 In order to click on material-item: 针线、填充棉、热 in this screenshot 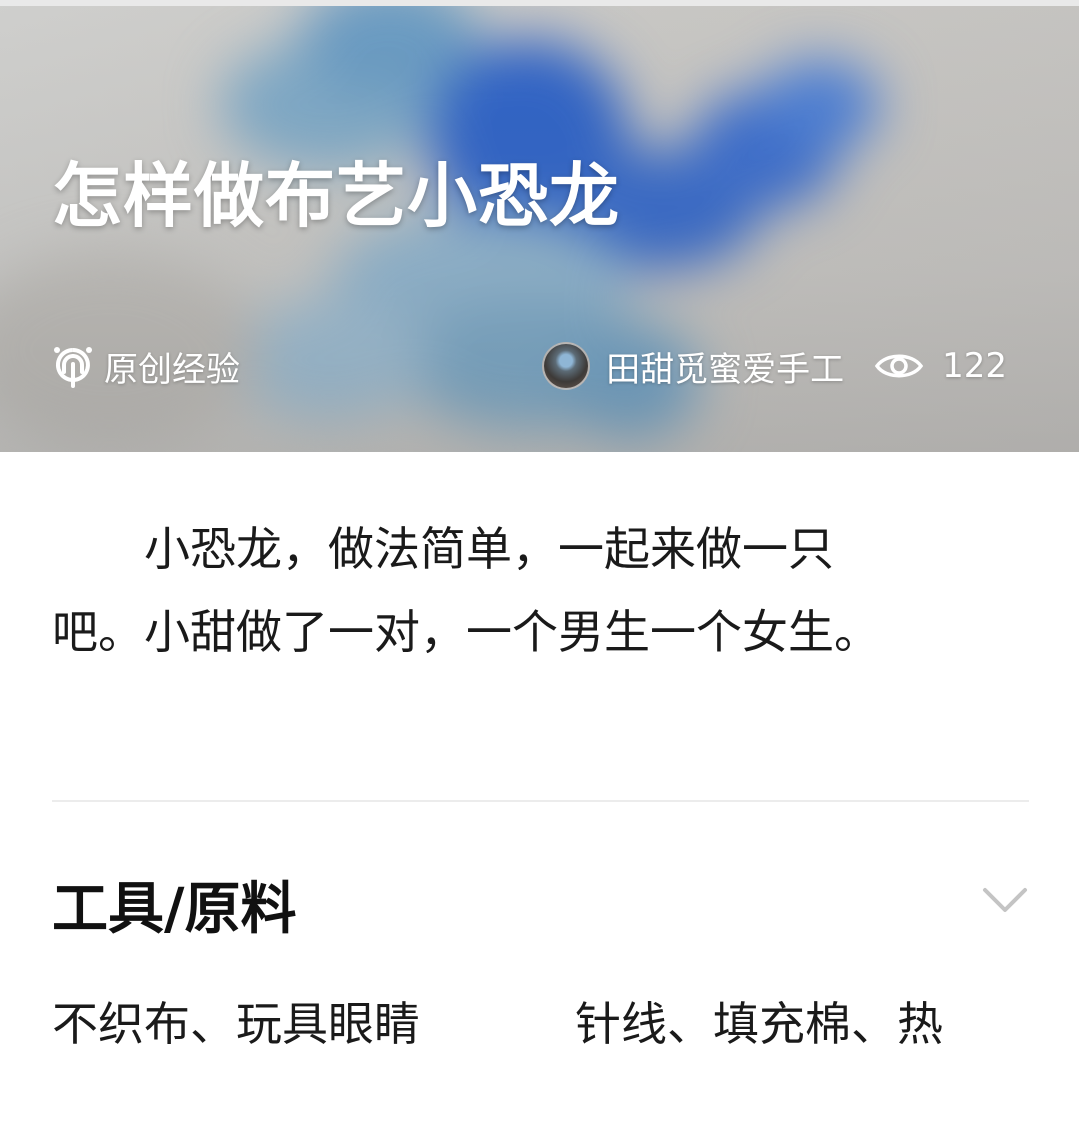, I will do `click(759, 1024)`.